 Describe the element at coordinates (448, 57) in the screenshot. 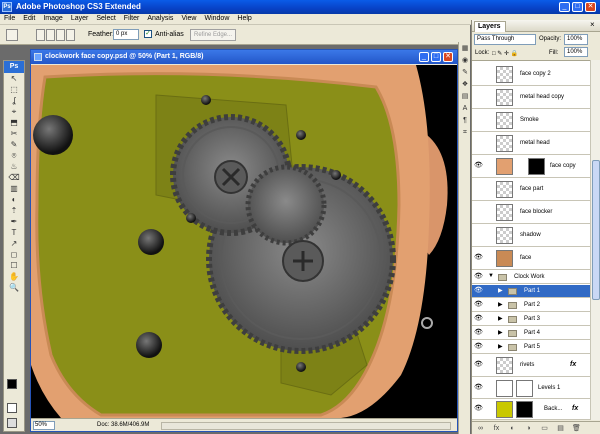

I see `doc-close-button: ✕` at that location.